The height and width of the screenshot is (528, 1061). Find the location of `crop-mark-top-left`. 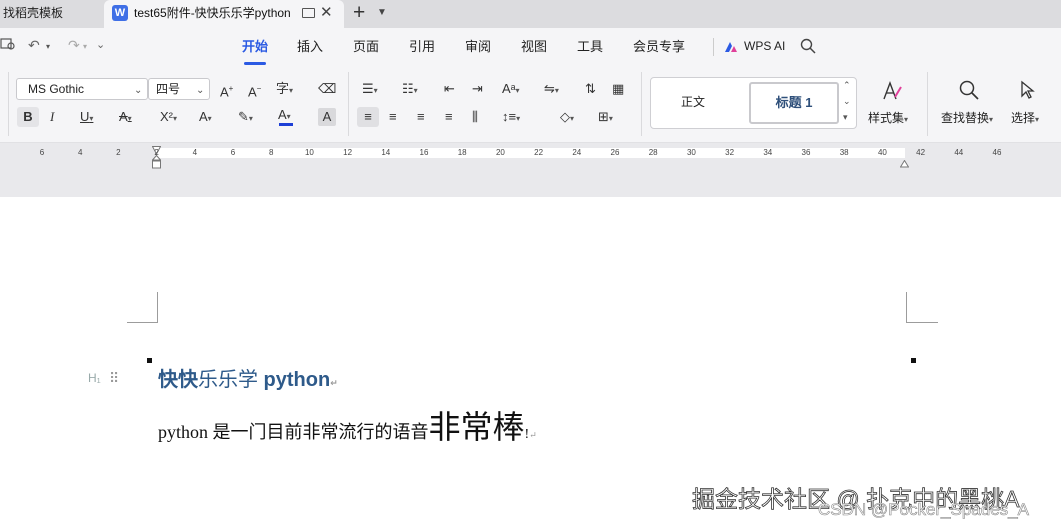

crop-mark-top-left is located at coordinates (142, 307).